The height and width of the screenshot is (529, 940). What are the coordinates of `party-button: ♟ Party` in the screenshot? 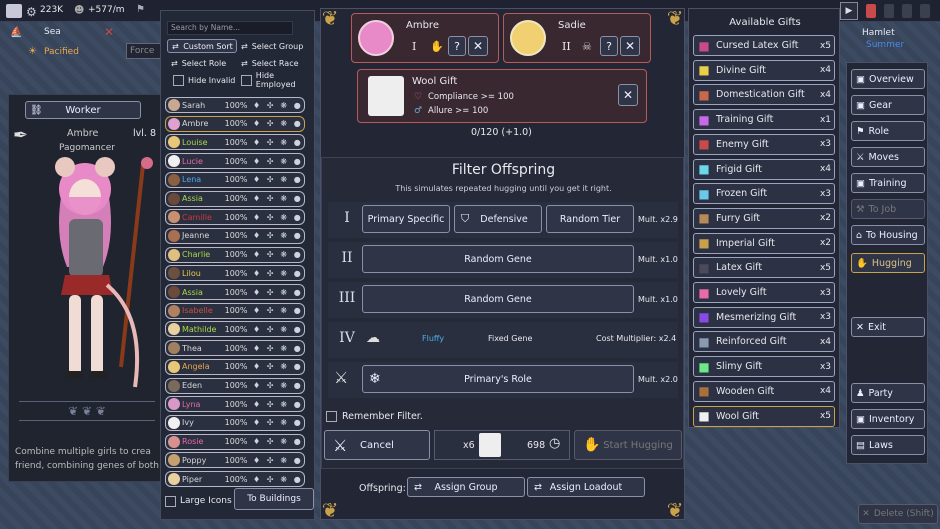 It's located at (888, 393).